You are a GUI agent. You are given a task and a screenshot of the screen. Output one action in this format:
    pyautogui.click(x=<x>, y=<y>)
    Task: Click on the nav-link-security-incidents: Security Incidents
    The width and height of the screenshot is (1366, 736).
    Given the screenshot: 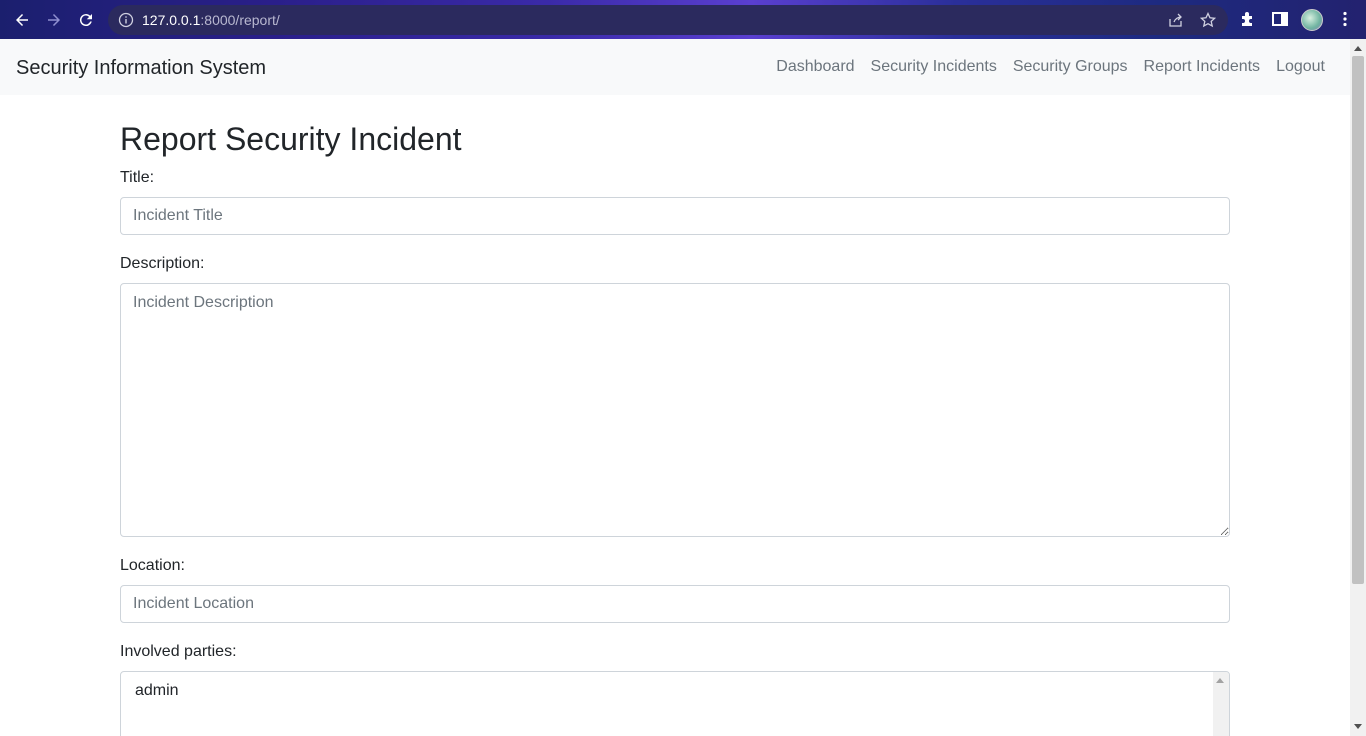 What is the action you would take?
    pyautogui.click(x=934, y=67)
    